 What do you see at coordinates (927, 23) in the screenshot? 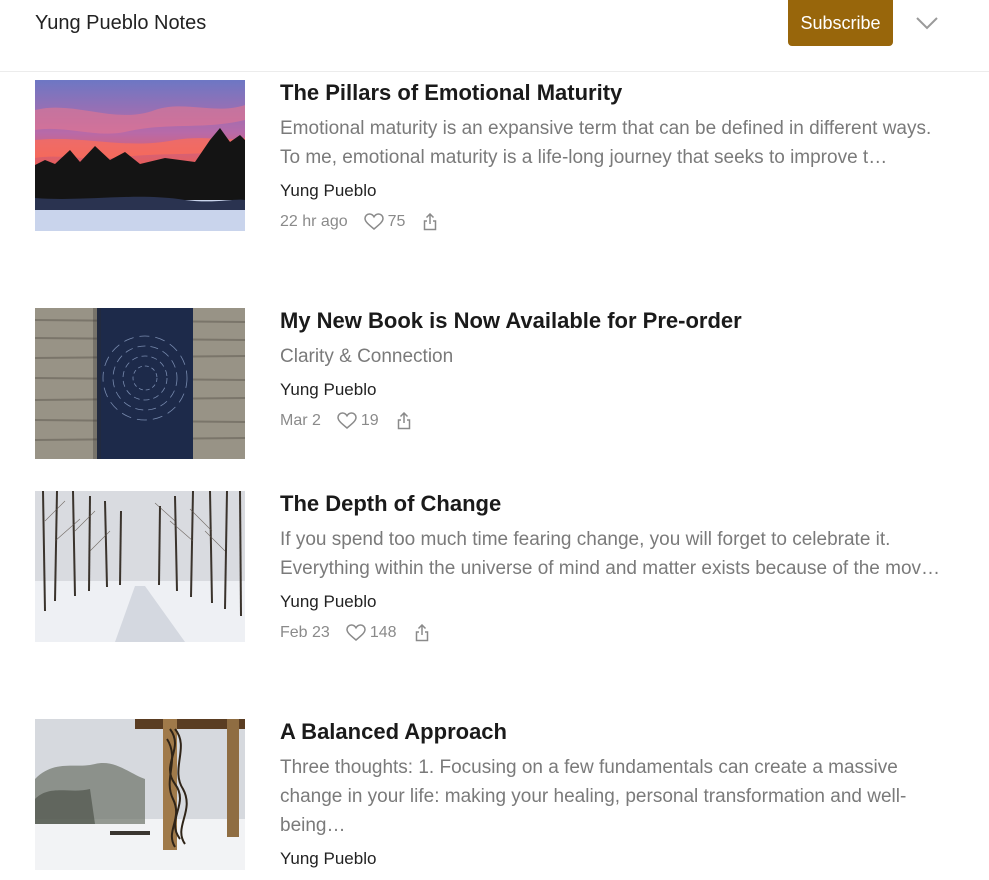
I see `chevron-down-icon` at bounding box center [927, 23].